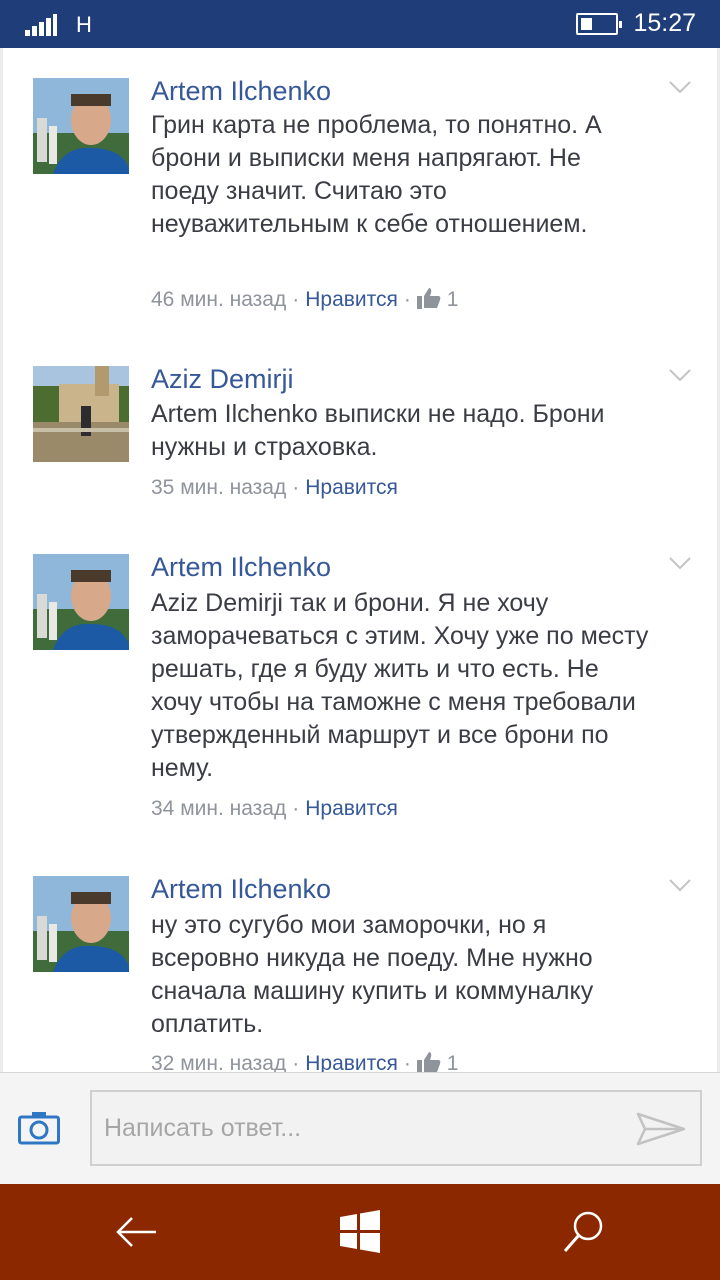 The height and width of the screenshot is (1280, 720). What do you see at coordinates (664, 23) in the screenshot?
I see `status-time: 15:27` at bounding box center [664, 23].